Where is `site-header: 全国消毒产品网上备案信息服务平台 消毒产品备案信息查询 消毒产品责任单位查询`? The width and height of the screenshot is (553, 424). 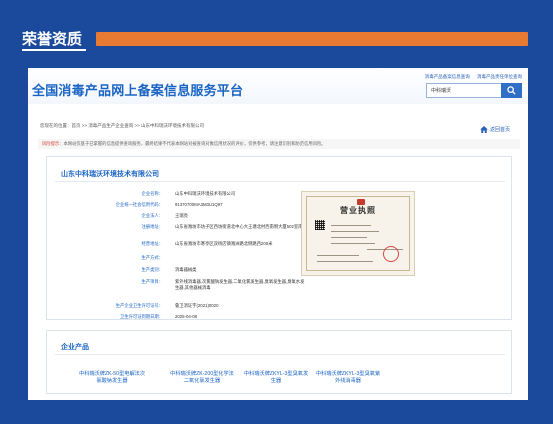
site-header: 全国消毒产品网上备案信息服务平台 消毒产品备案信息查询 消毒产品责任单位查询 is located at coordinates (278, 86).